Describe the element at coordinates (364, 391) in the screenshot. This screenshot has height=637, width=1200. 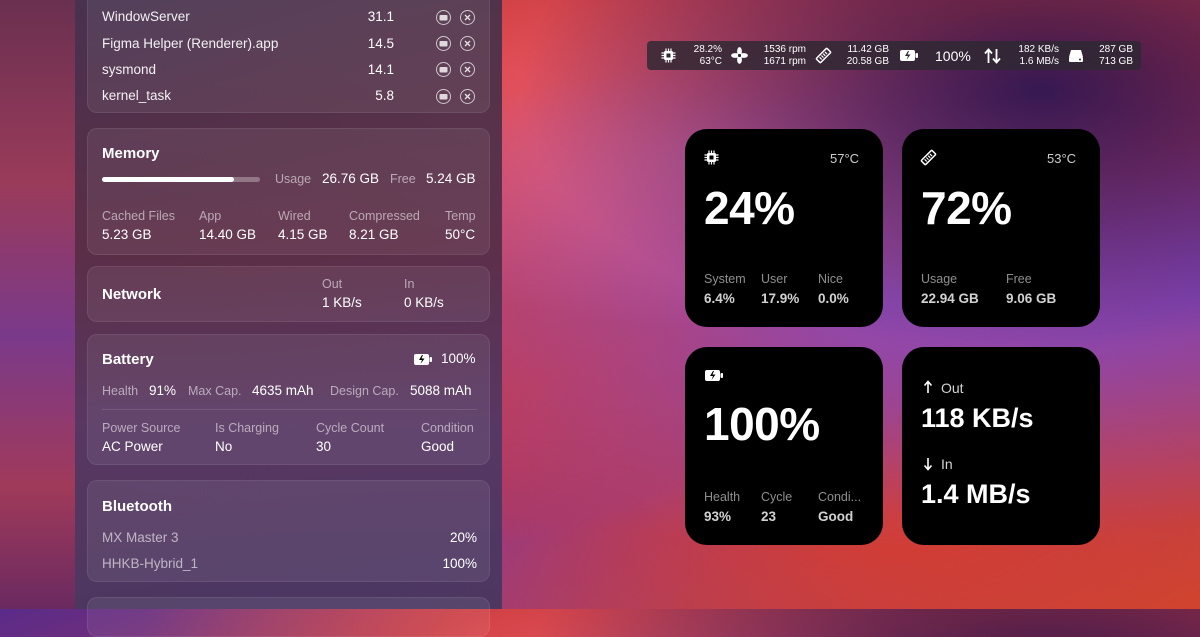
I see `battery-designcap-label: Design Cap.` at that location.